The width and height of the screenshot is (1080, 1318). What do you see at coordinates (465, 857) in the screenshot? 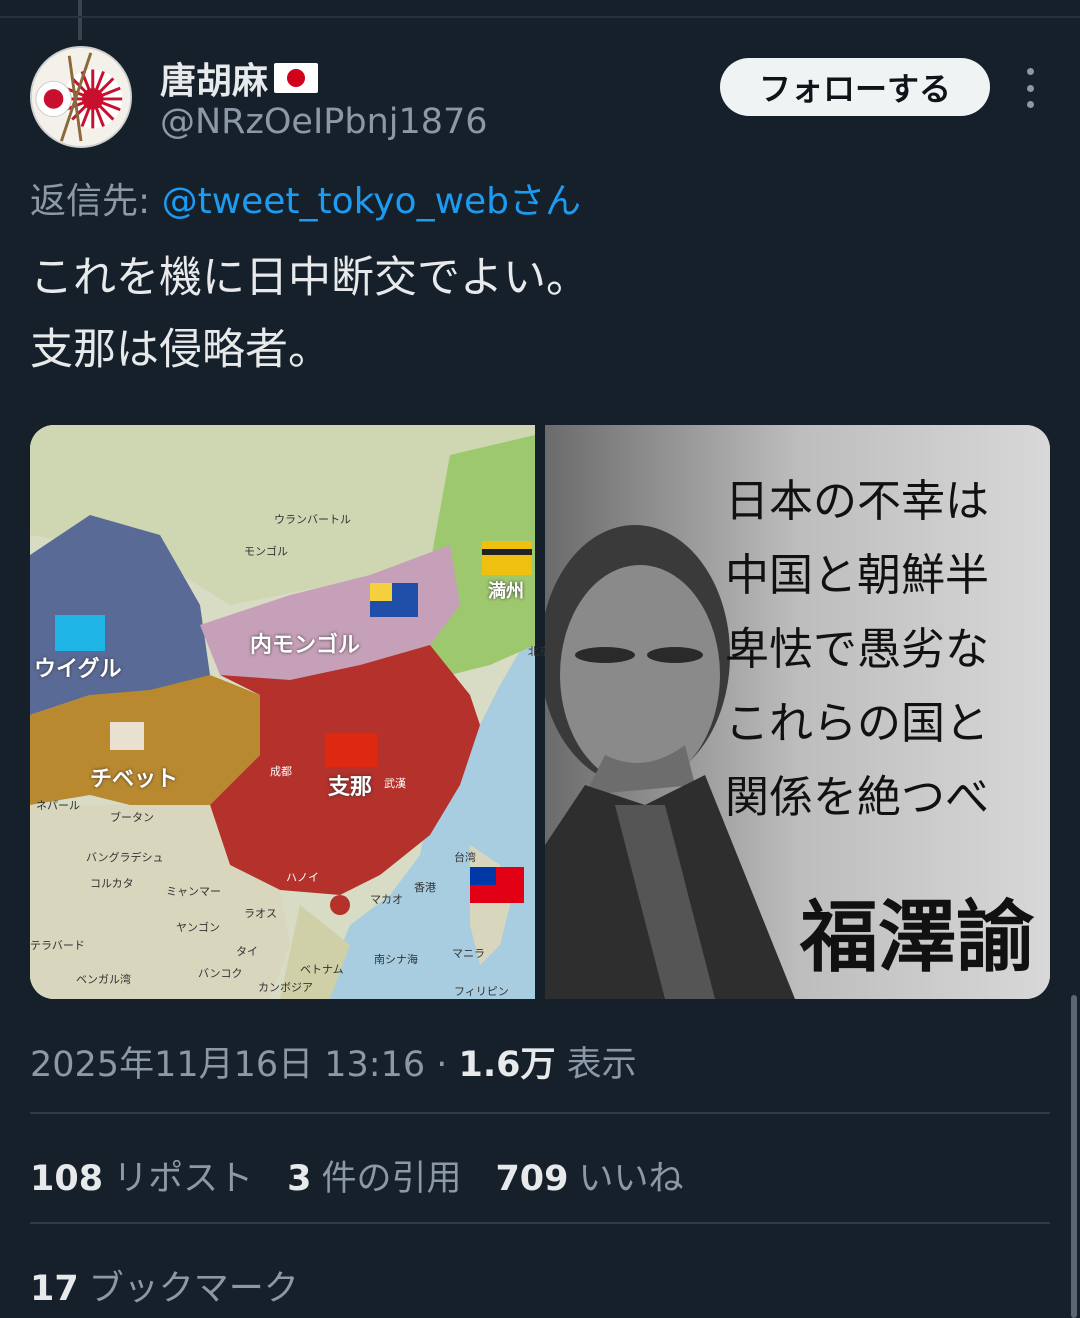
I see `map-label-taiwan: 台湾` at bounding box center [465, 857].